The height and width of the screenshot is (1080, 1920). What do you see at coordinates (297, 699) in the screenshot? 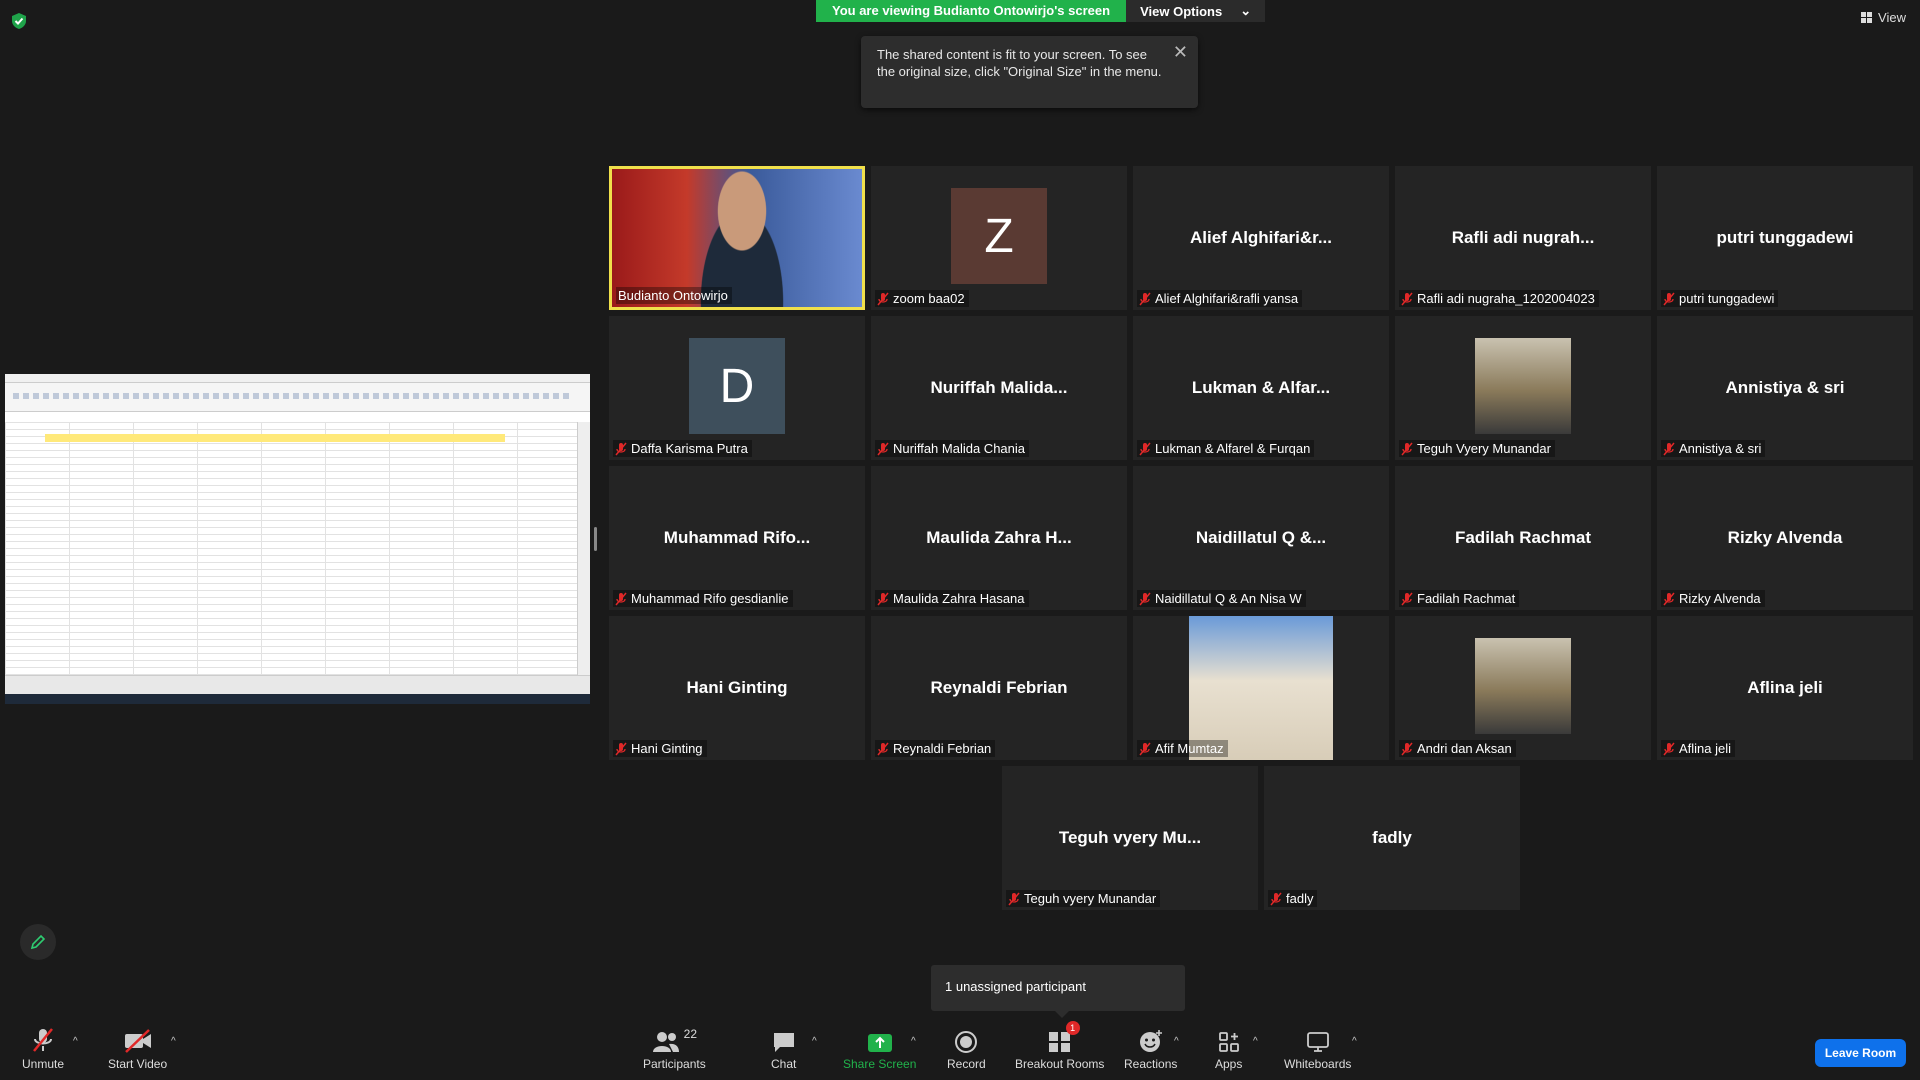
I see `shared-taskbar` at bounding box center [297, 699].